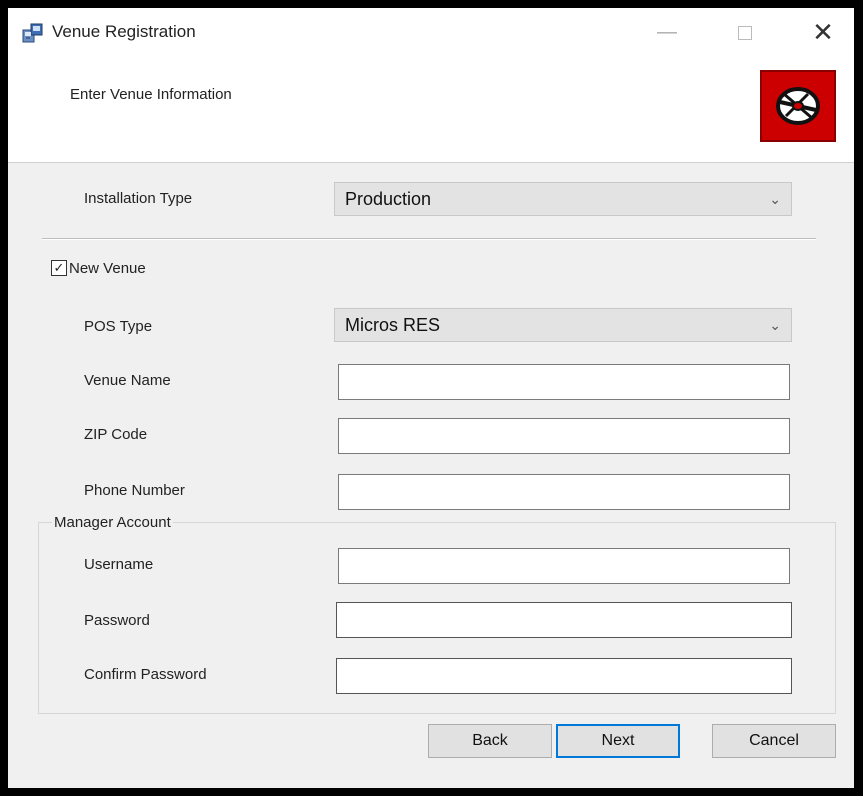 The width and height of the screenshot is (863, 796). I want to click on app-icon, so click(32, 33).